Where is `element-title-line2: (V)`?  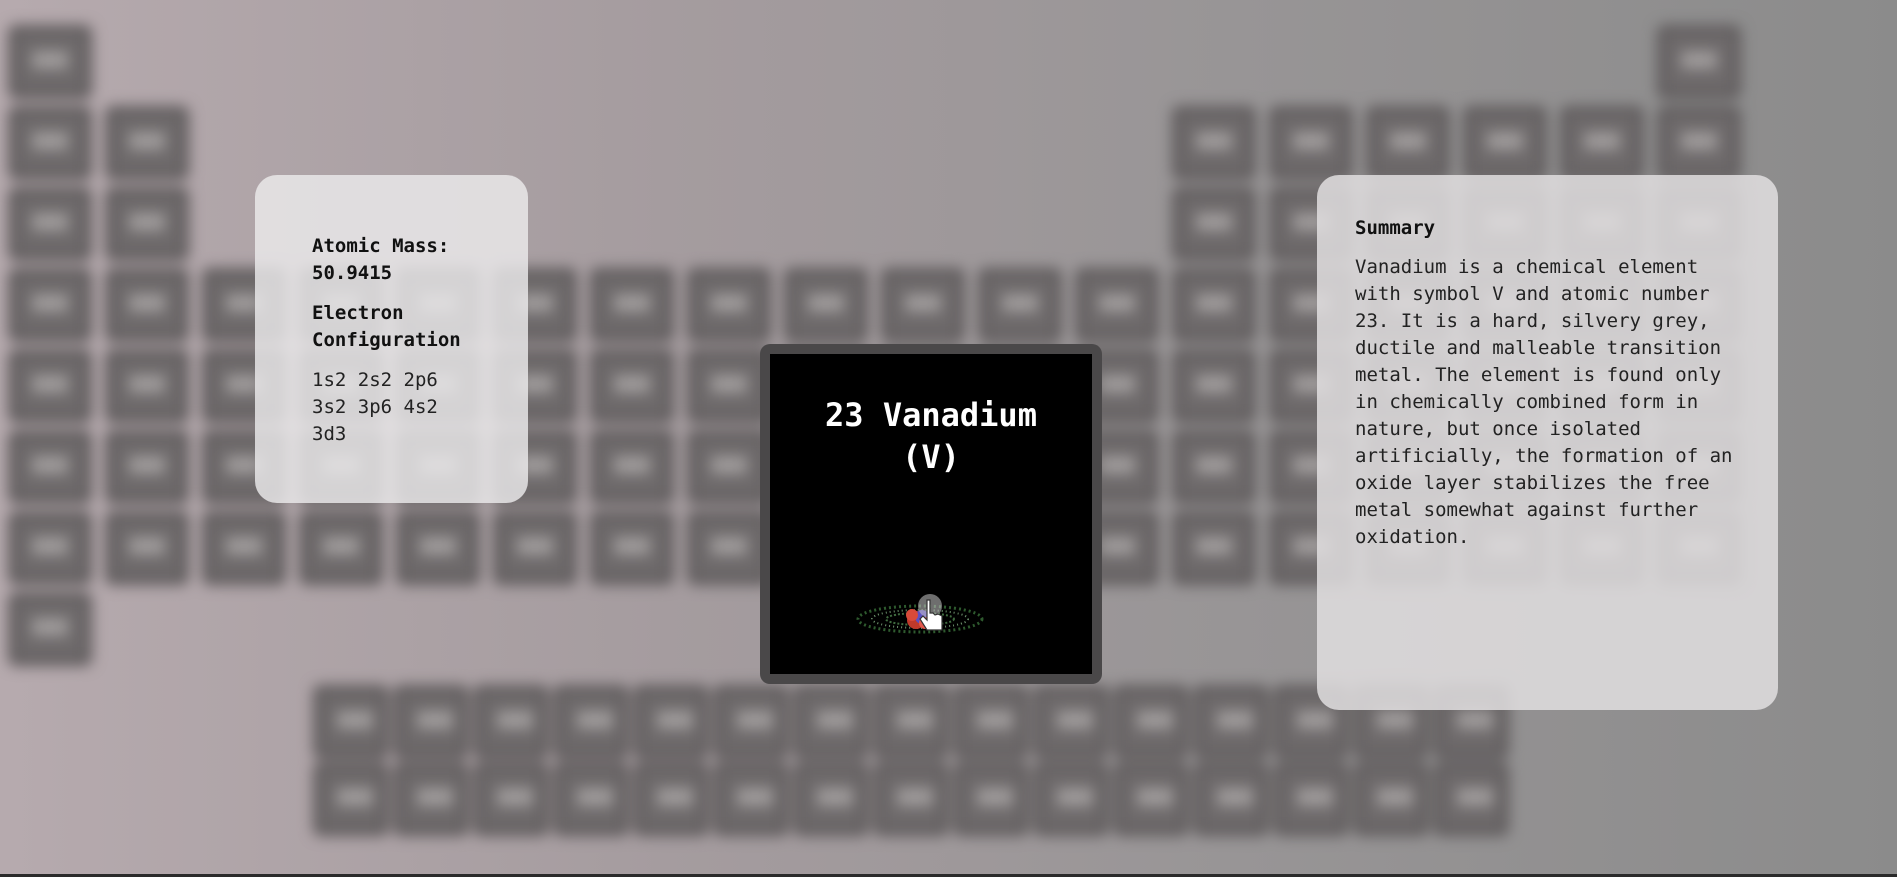
element-title-line2: (V) is located at coordinates (931, 457).